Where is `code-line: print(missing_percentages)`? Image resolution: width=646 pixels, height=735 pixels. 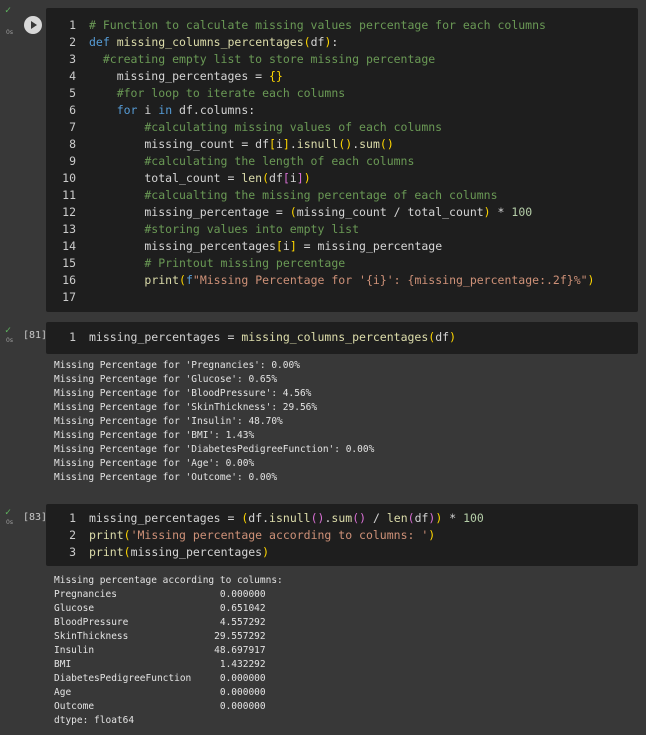
code-line: print(missing_percentages) is located at coordinates (179, 552).